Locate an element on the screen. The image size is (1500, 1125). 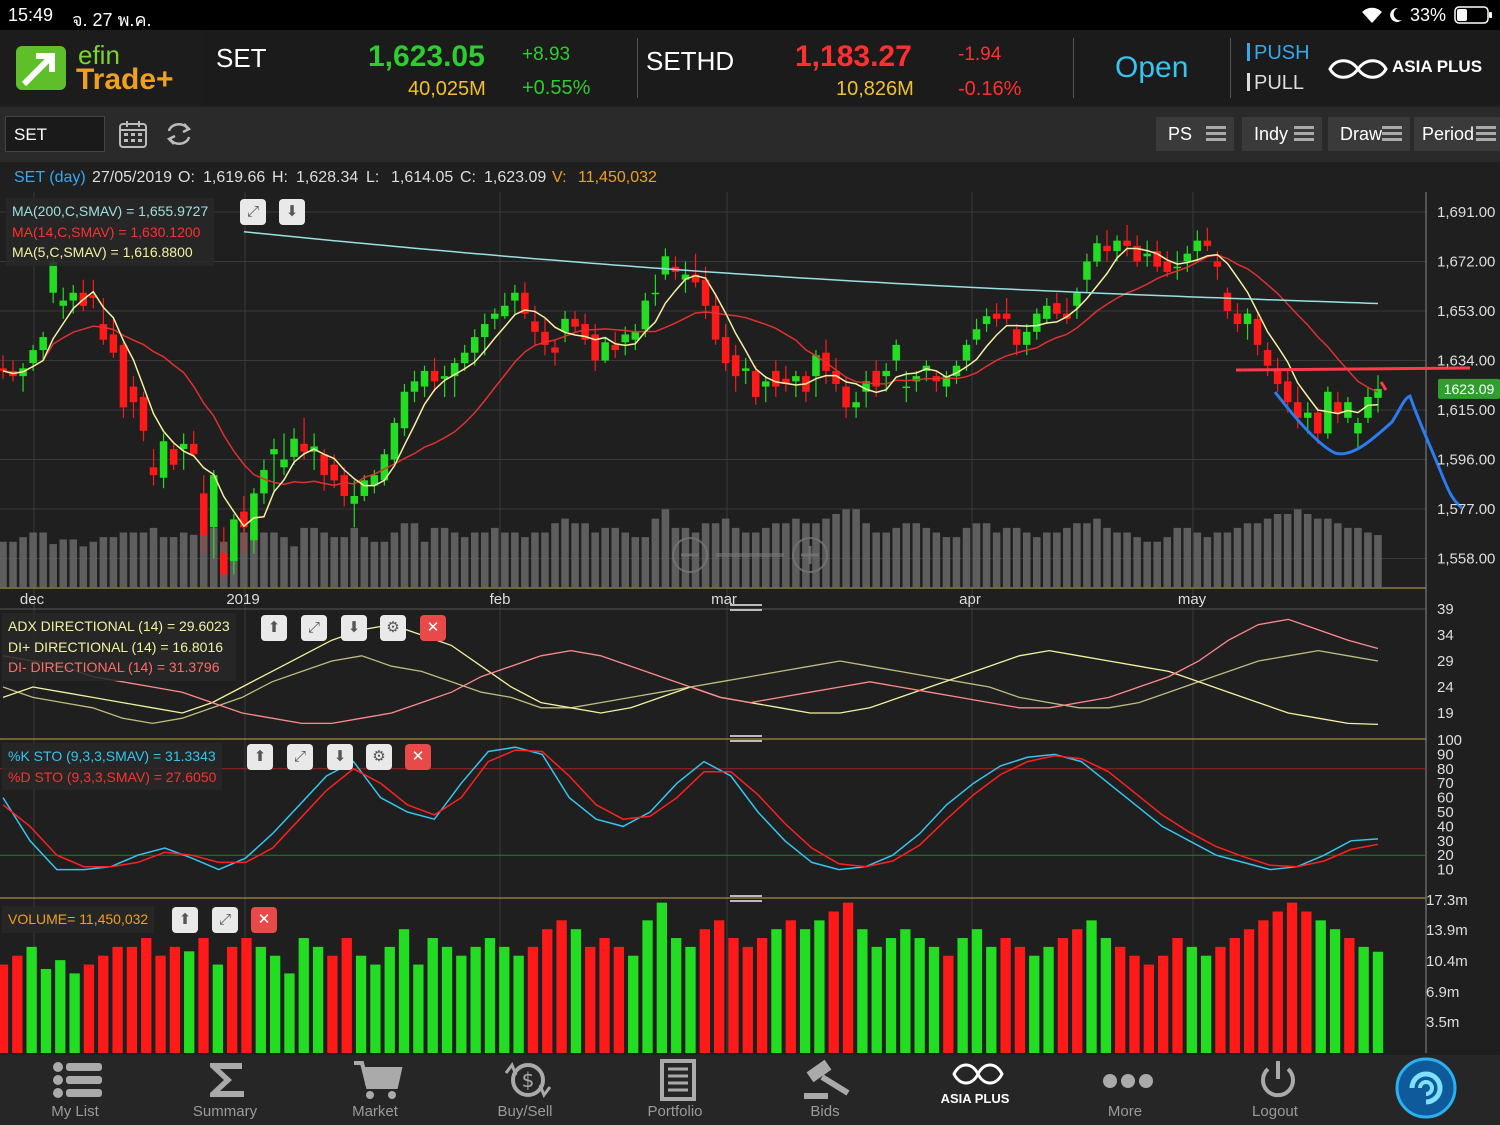
nav-more: More is located at coordinates (1125, 1090).